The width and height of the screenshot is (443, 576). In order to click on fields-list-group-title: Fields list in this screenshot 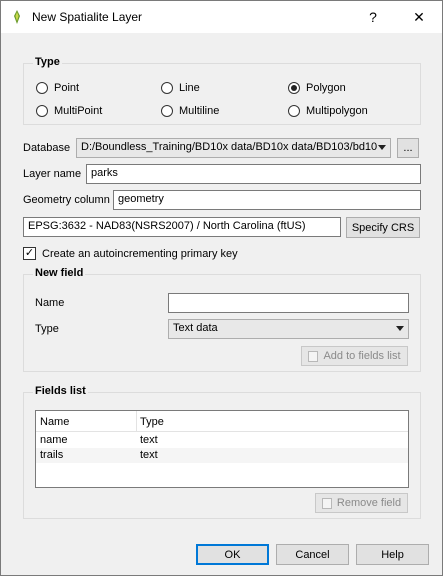, I will do `click(60, 391)`.